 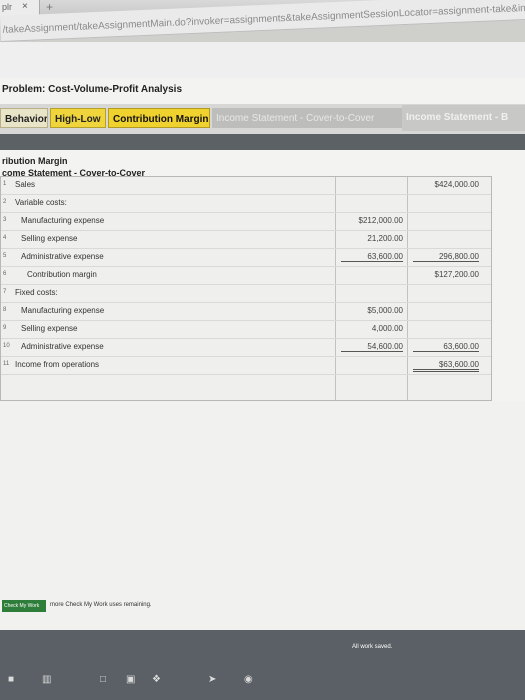 I want to click on check-my-work-button: Check My Work, so click(x=24, y=606).